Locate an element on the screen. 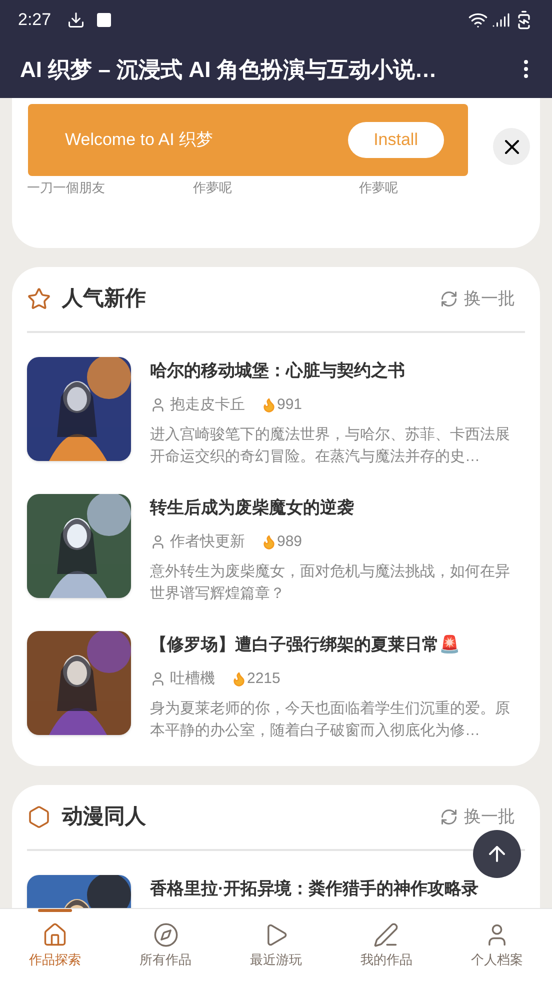 The width and height of the screenshot is (552, 983). notification-icon is located at coordinates (104, 20).